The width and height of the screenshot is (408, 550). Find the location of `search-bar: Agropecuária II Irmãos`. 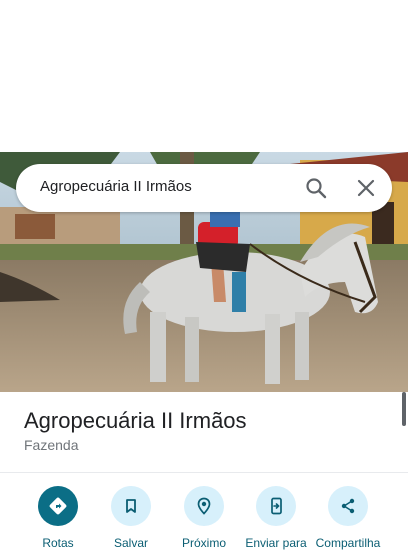

search-bar: Agropecuária II Irmãos is located at coordinates (204, 188).